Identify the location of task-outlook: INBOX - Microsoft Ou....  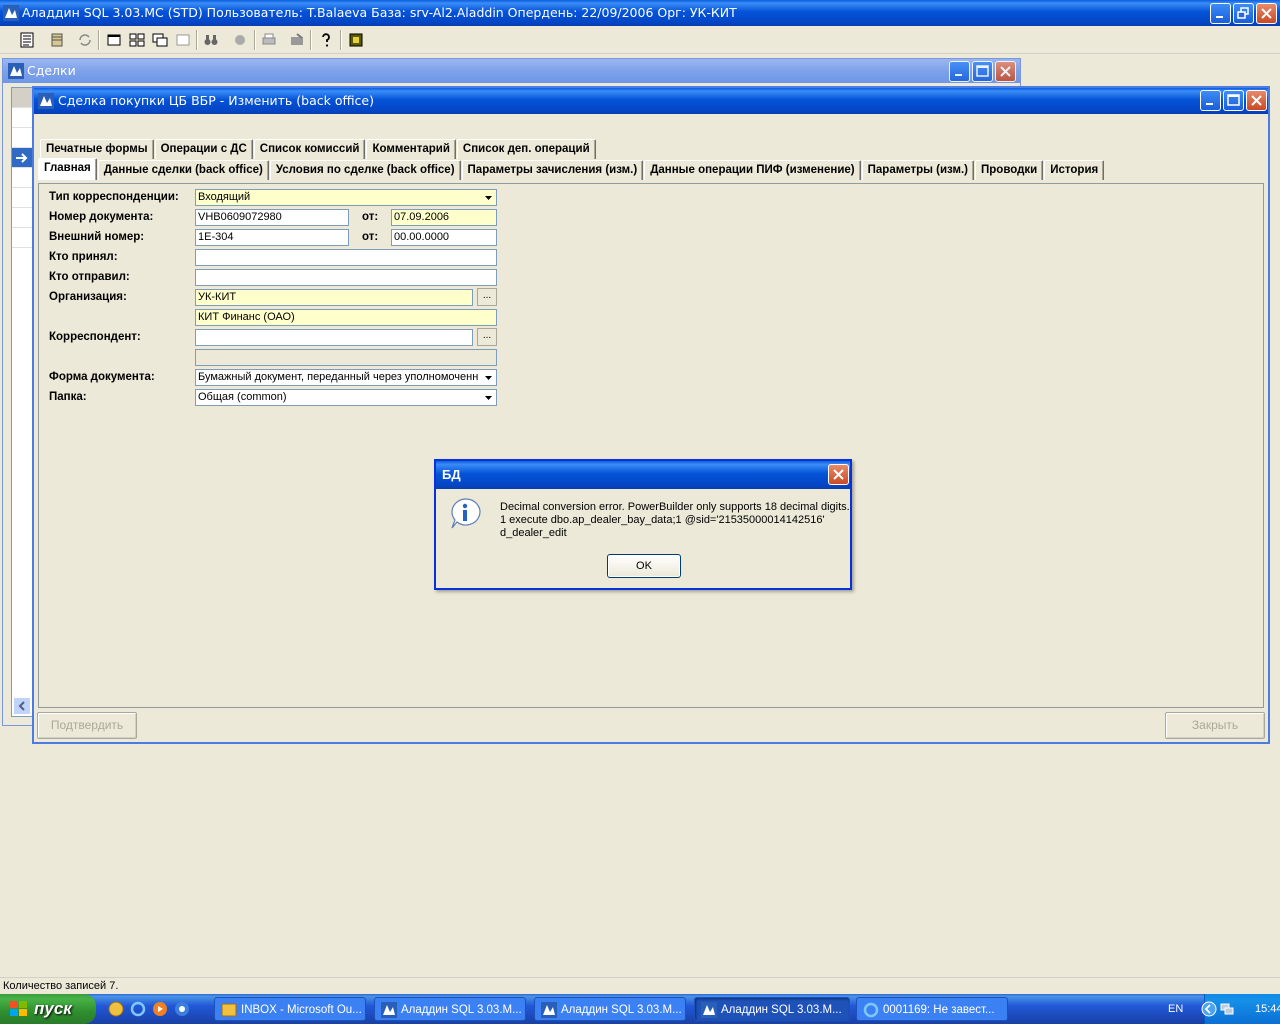
(290, 1009).